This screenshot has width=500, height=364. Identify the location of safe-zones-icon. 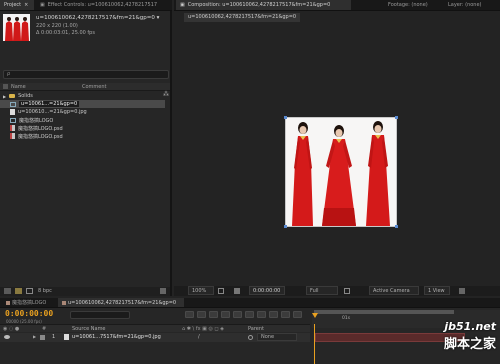
(221, 291).